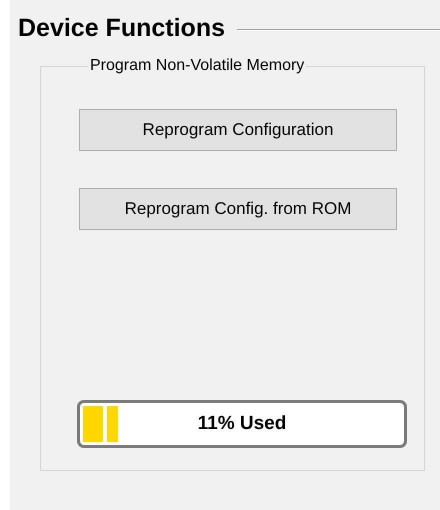  Describe the element at coordinates (121, 28) in the screenshot. I see `section-title: Device Functions` at that location.